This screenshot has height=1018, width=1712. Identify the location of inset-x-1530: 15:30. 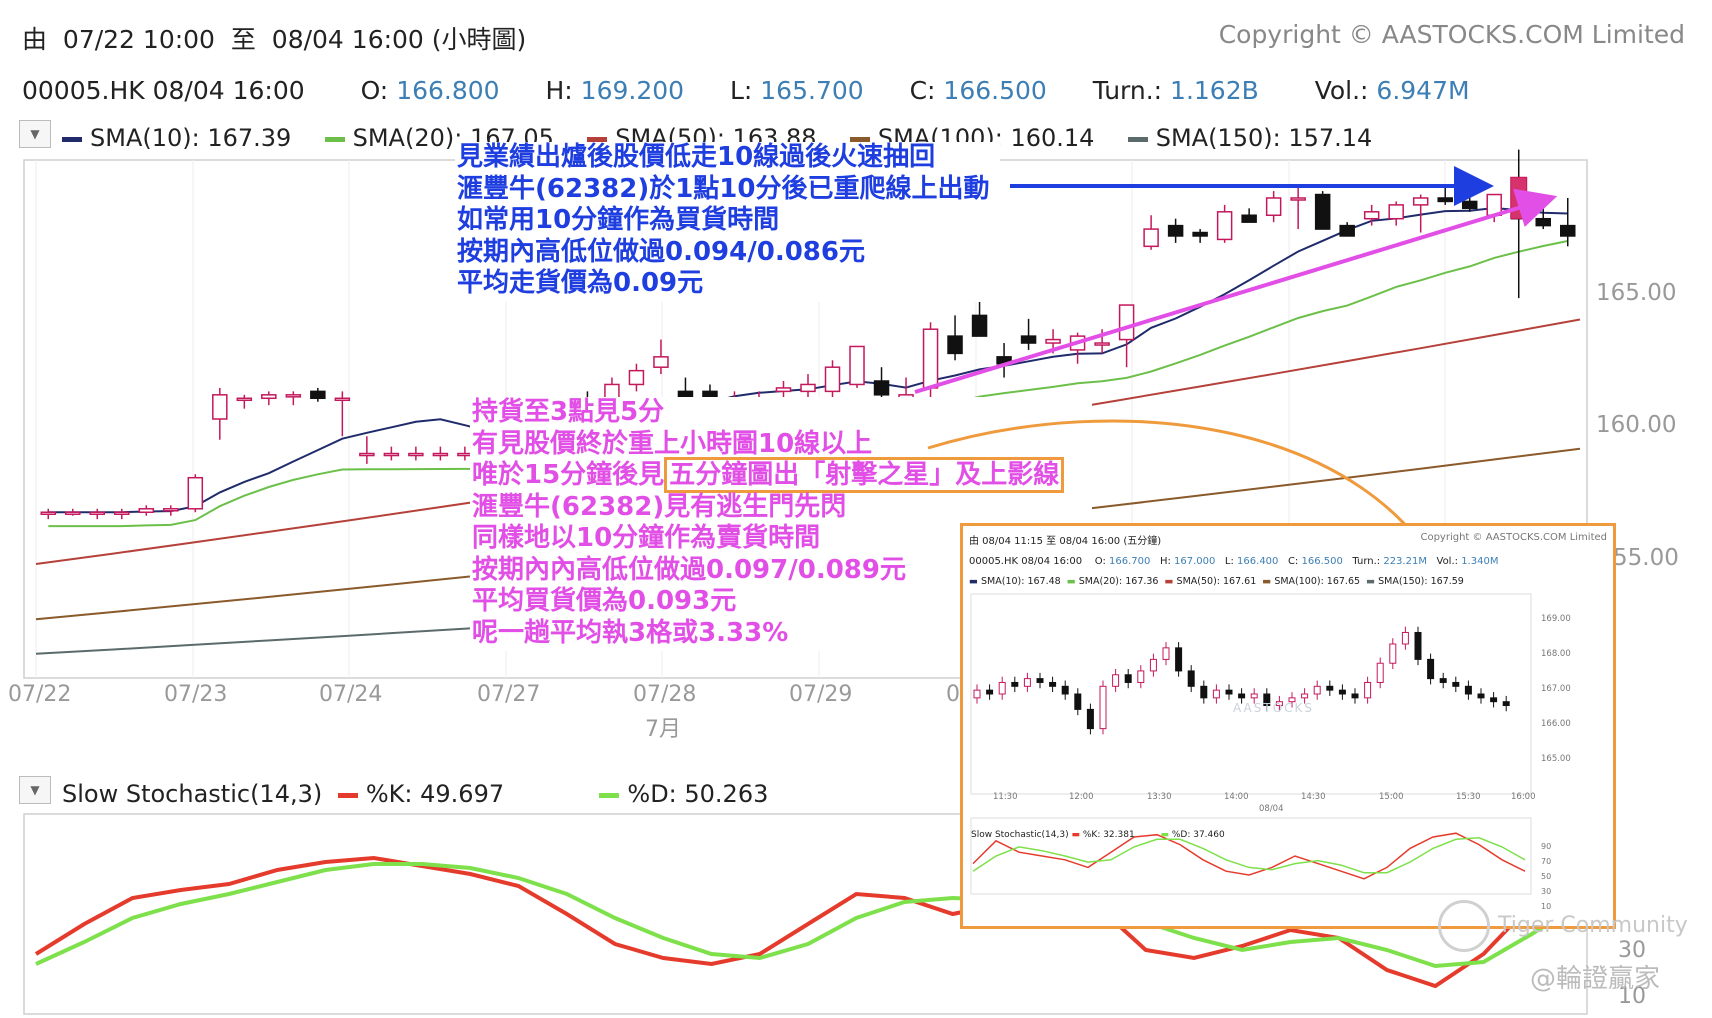
(1468, 797).